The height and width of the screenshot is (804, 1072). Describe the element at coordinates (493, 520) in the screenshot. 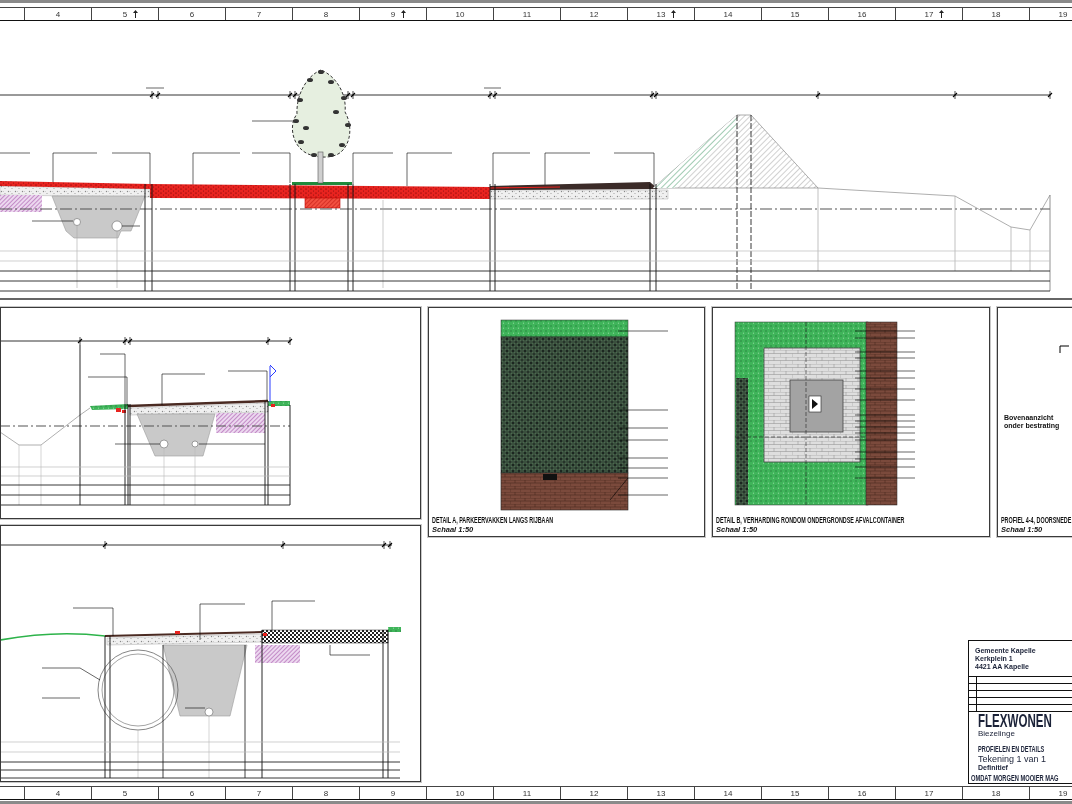

I see `detail-title: DETAIL A, PARKEERVAKKEN LANGS RIJBAAN` at that location.